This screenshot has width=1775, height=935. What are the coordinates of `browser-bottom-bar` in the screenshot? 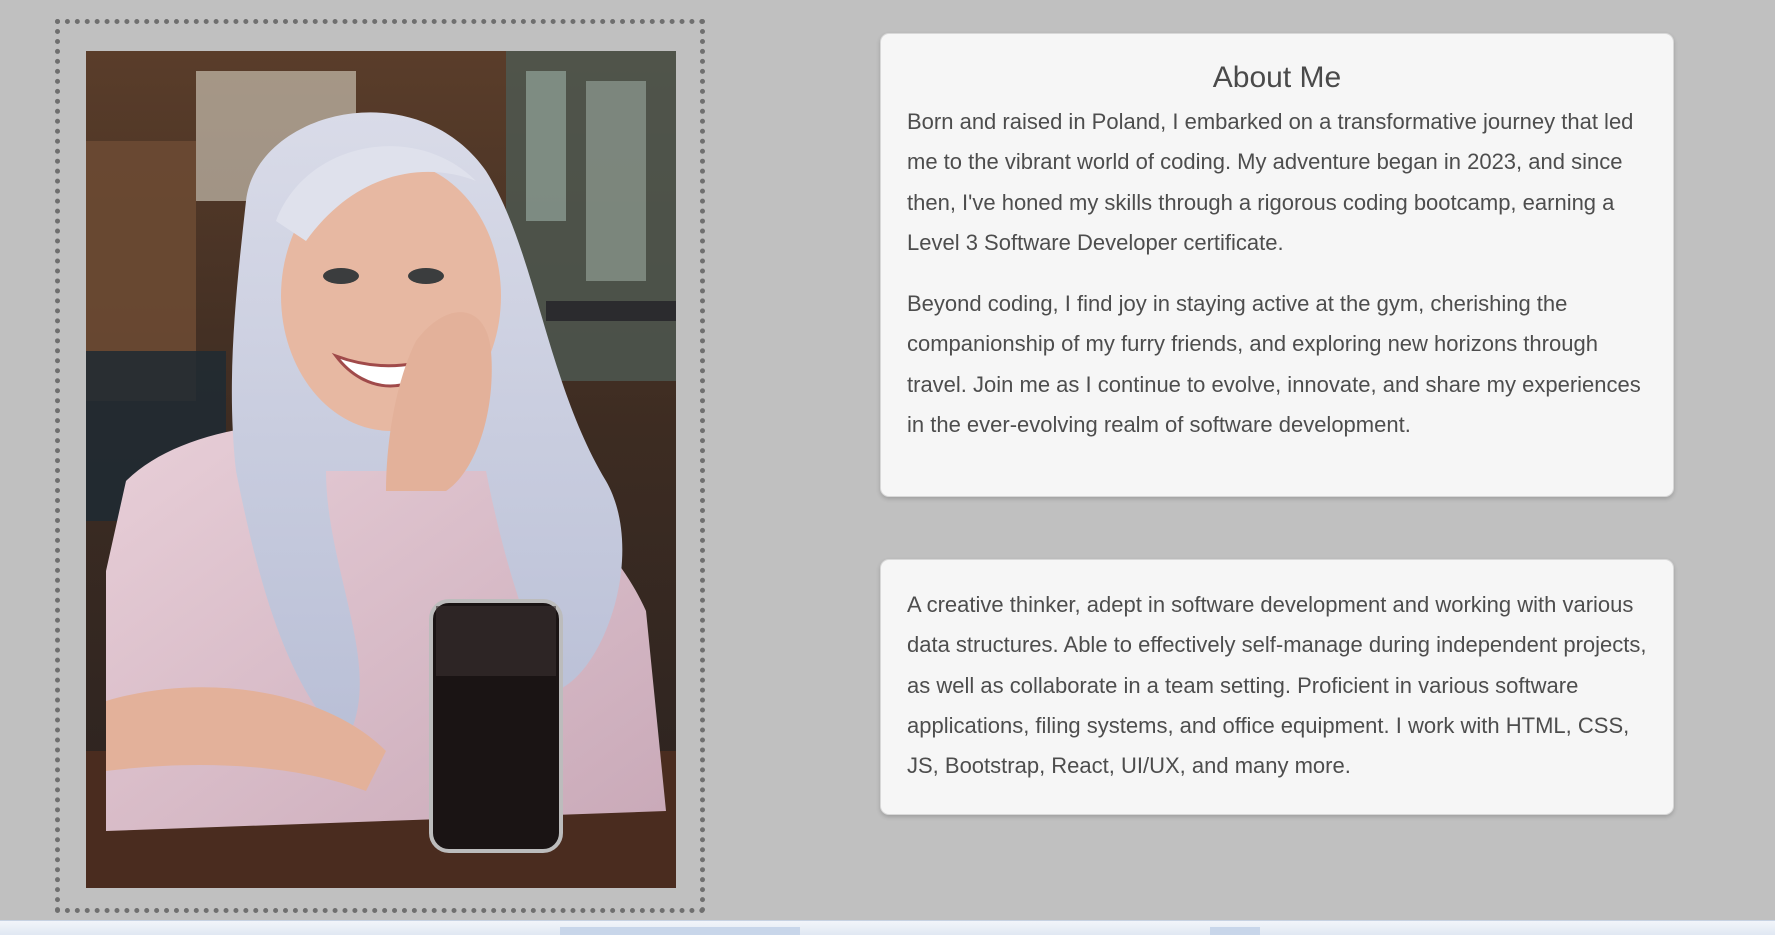 It's located at (887, 927).